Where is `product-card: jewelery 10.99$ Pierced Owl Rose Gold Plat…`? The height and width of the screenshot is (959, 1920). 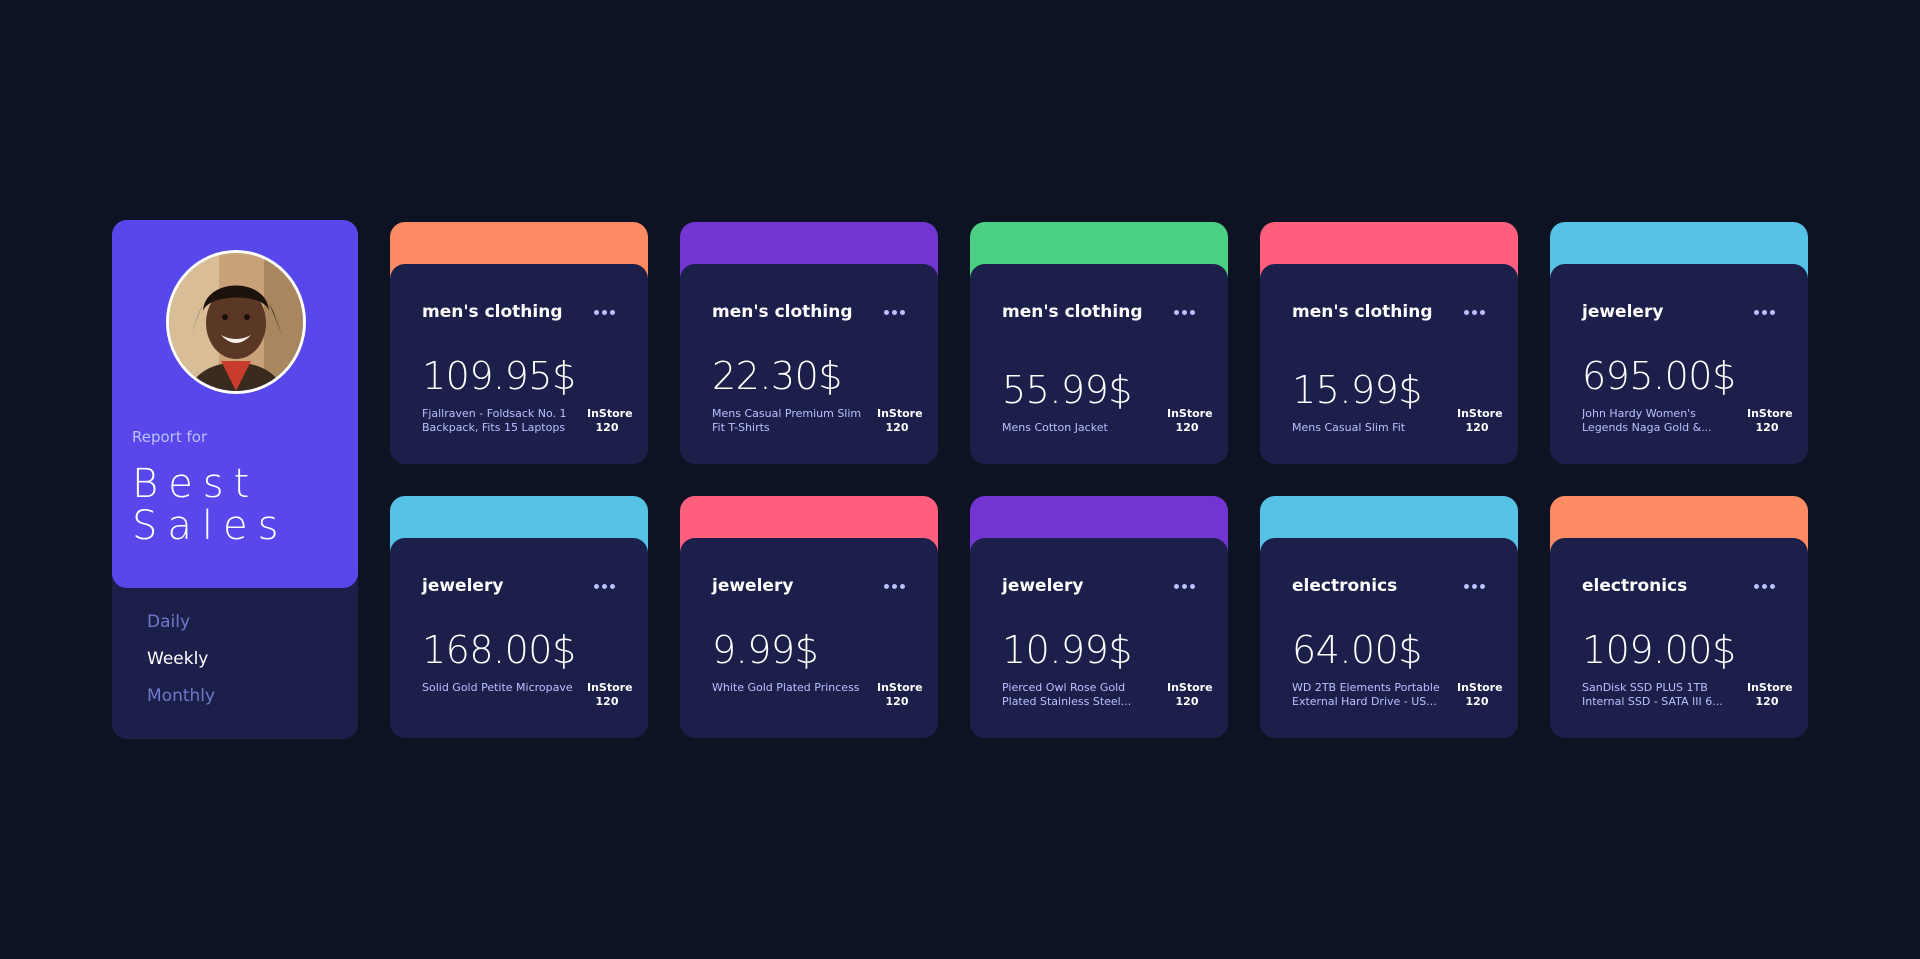
product-card: jewelery 10.99$ Pierced Owl Rose Gold Plat… is located at coordinates (1099, 617).